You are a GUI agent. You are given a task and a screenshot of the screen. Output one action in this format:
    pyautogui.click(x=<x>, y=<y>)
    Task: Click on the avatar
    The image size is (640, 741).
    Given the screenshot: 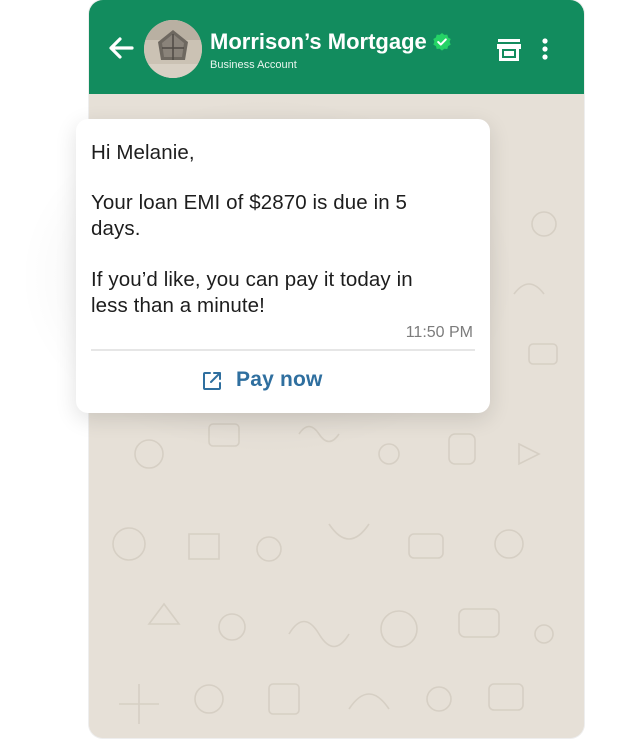 What is the action you would take?
    pyautogui.click(x=173, y=49)
    